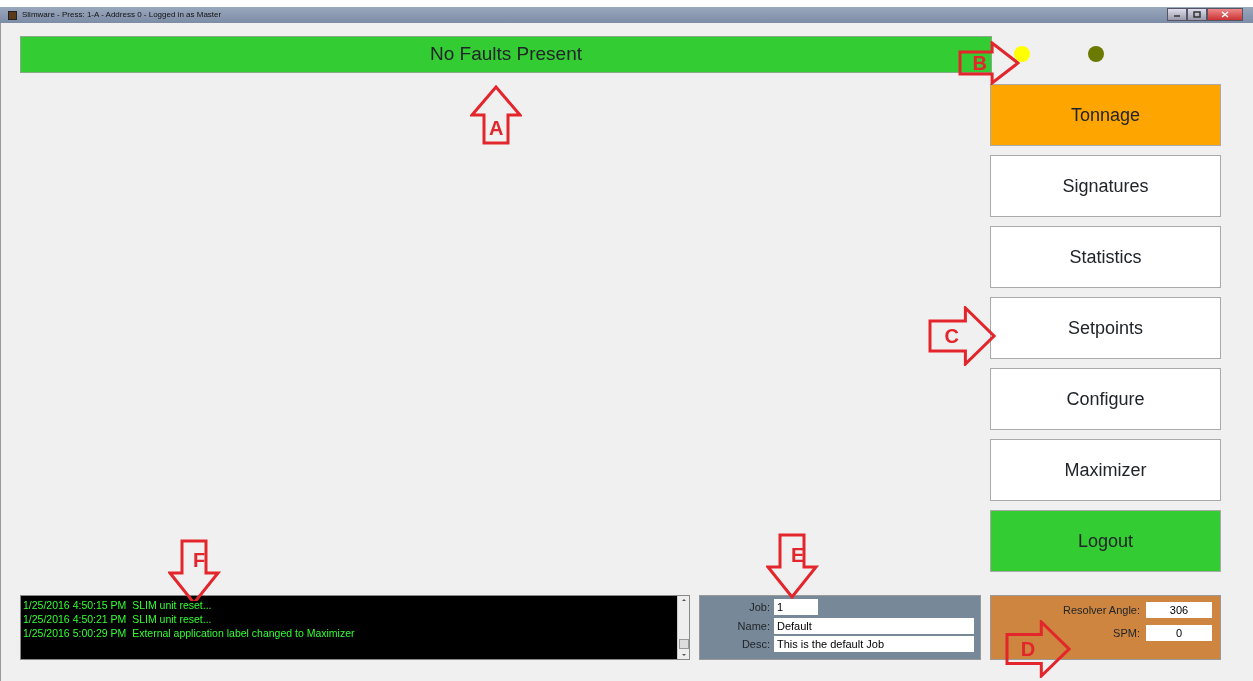  I want to click on log-entry: 1/25/2016 5:00:29 PM External application label changed to Maximizer, so click(189, 633).